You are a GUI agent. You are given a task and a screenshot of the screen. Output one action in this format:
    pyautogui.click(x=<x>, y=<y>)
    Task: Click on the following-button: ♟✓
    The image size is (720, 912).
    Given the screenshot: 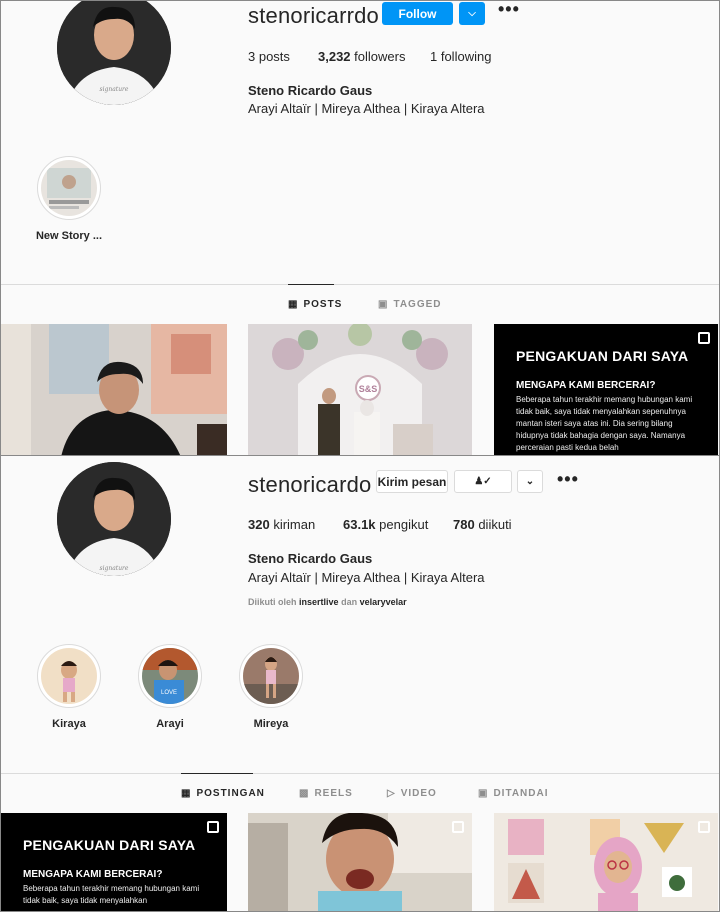 What is the action you would take?
    pyautogui.click(x=483, y=481)
    